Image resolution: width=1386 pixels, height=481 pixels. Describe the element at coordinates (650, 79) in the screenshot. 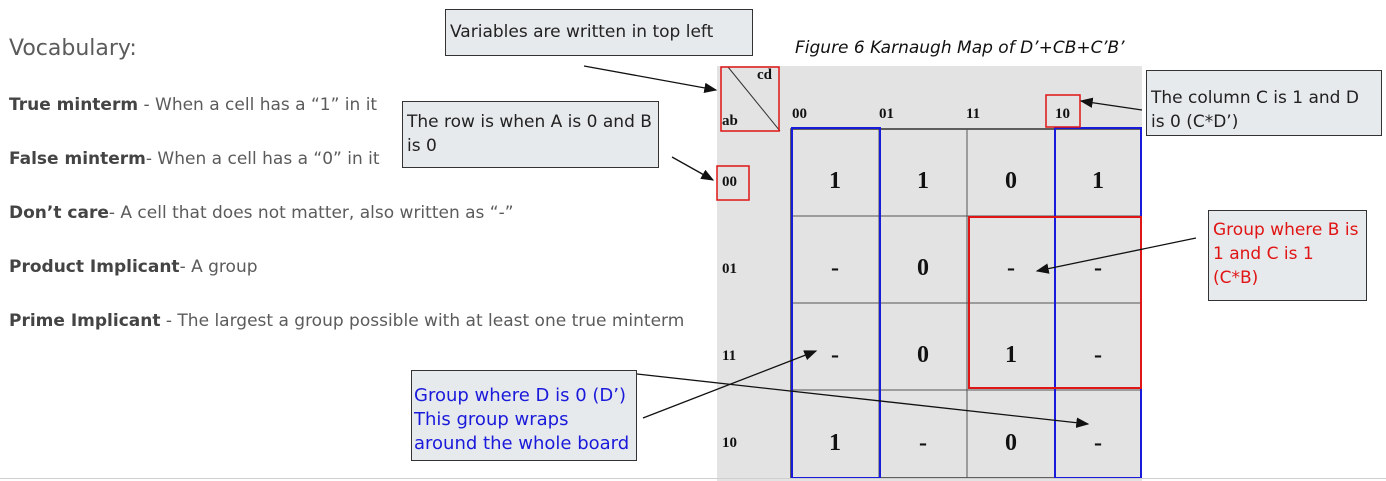

I see `variables-arrow` at that location.